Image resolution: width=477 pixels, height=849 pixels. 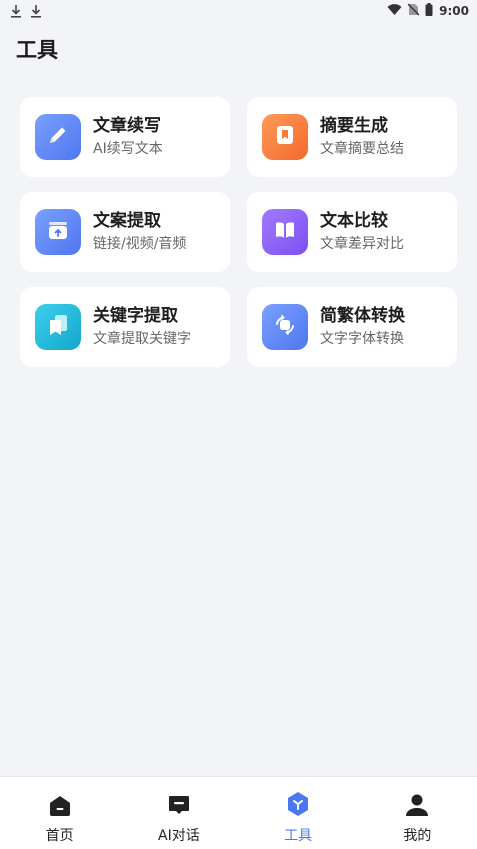 I want to click on tab-label: 我的, so click(x=417, y=836).